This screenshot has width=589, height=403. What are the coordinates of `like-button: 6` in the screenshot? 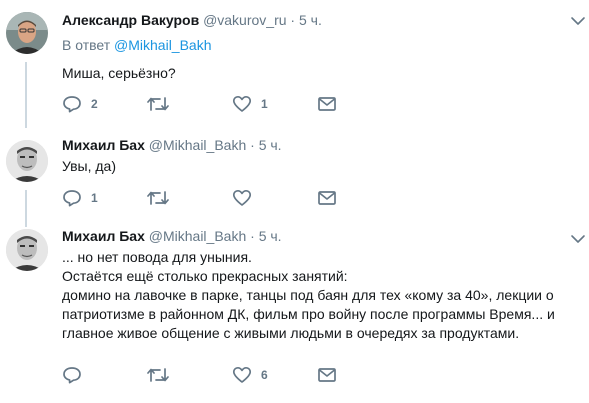 It's located at (250, 375).